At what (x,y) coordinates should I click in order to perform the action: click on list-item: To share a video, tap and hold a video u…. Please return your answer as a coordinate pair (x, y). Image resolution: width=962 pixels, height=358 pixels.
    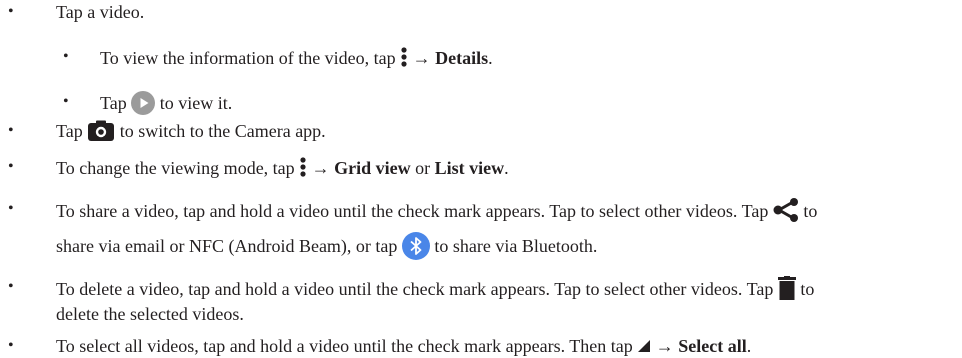
    Looking at the image, I should click on (436, 210).